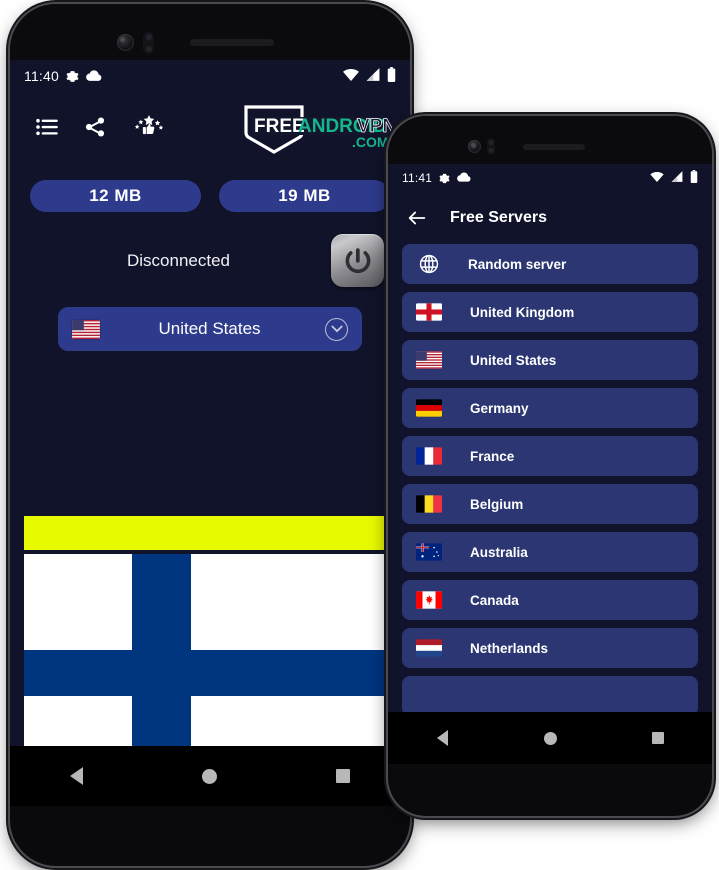  What do you see at coordinates (492, 456) in the screenshot?
I see `server-label: France` at bounding box center [492, 456].